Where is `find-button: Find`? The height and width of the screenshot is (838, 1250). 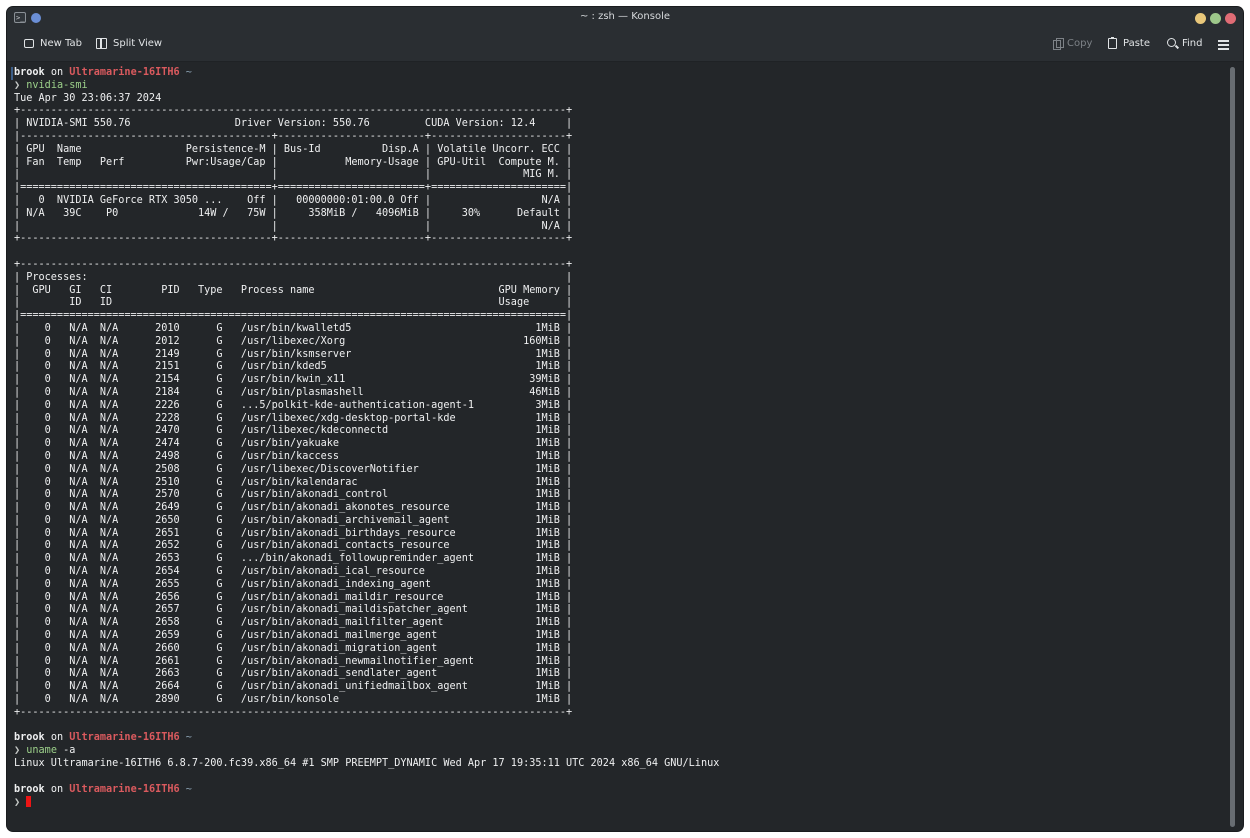 find-button: Find is located at coordinates (1185, 43).